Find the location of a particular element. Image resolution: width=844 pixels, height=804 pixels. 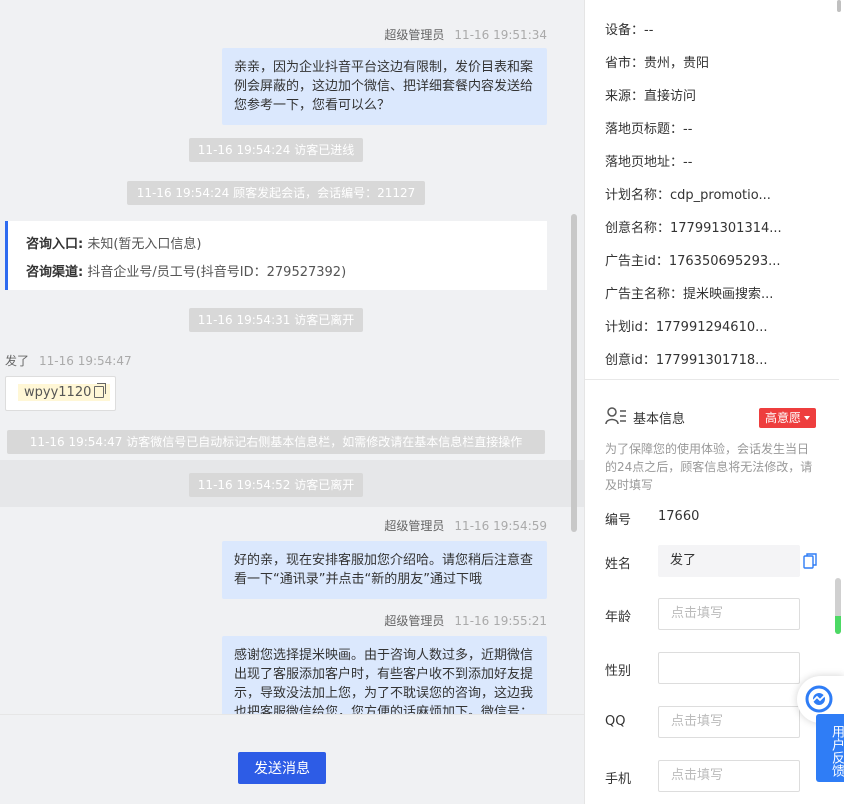

phone-label: 手机 is located at coordinates (618, 779).